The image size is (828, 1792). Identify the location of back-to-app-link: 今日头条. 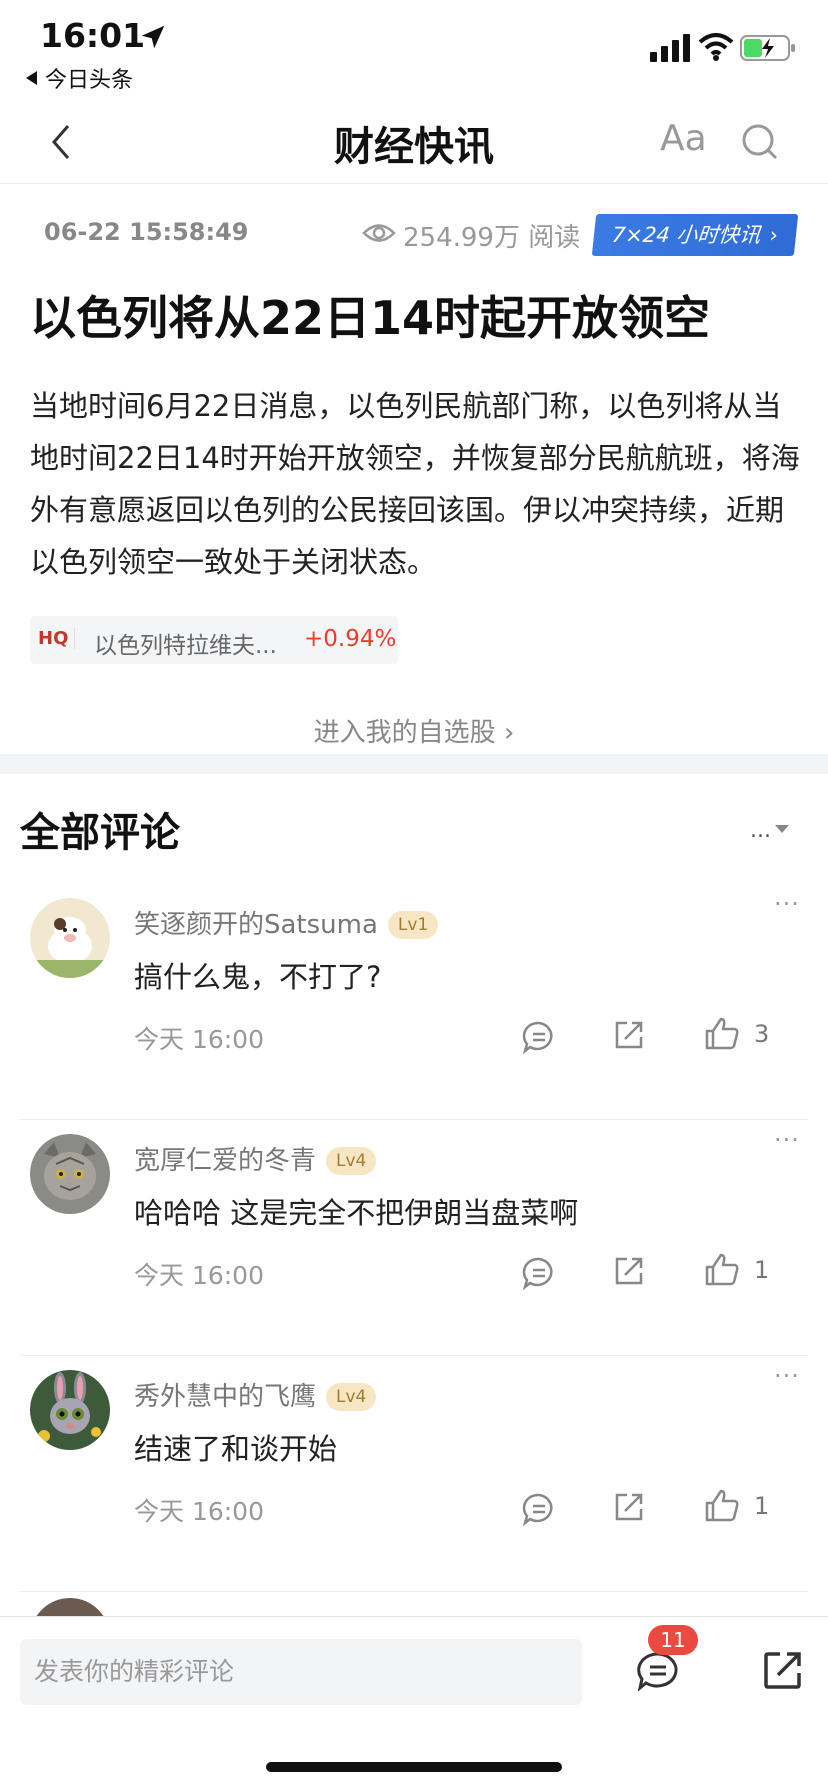
(79, 78).